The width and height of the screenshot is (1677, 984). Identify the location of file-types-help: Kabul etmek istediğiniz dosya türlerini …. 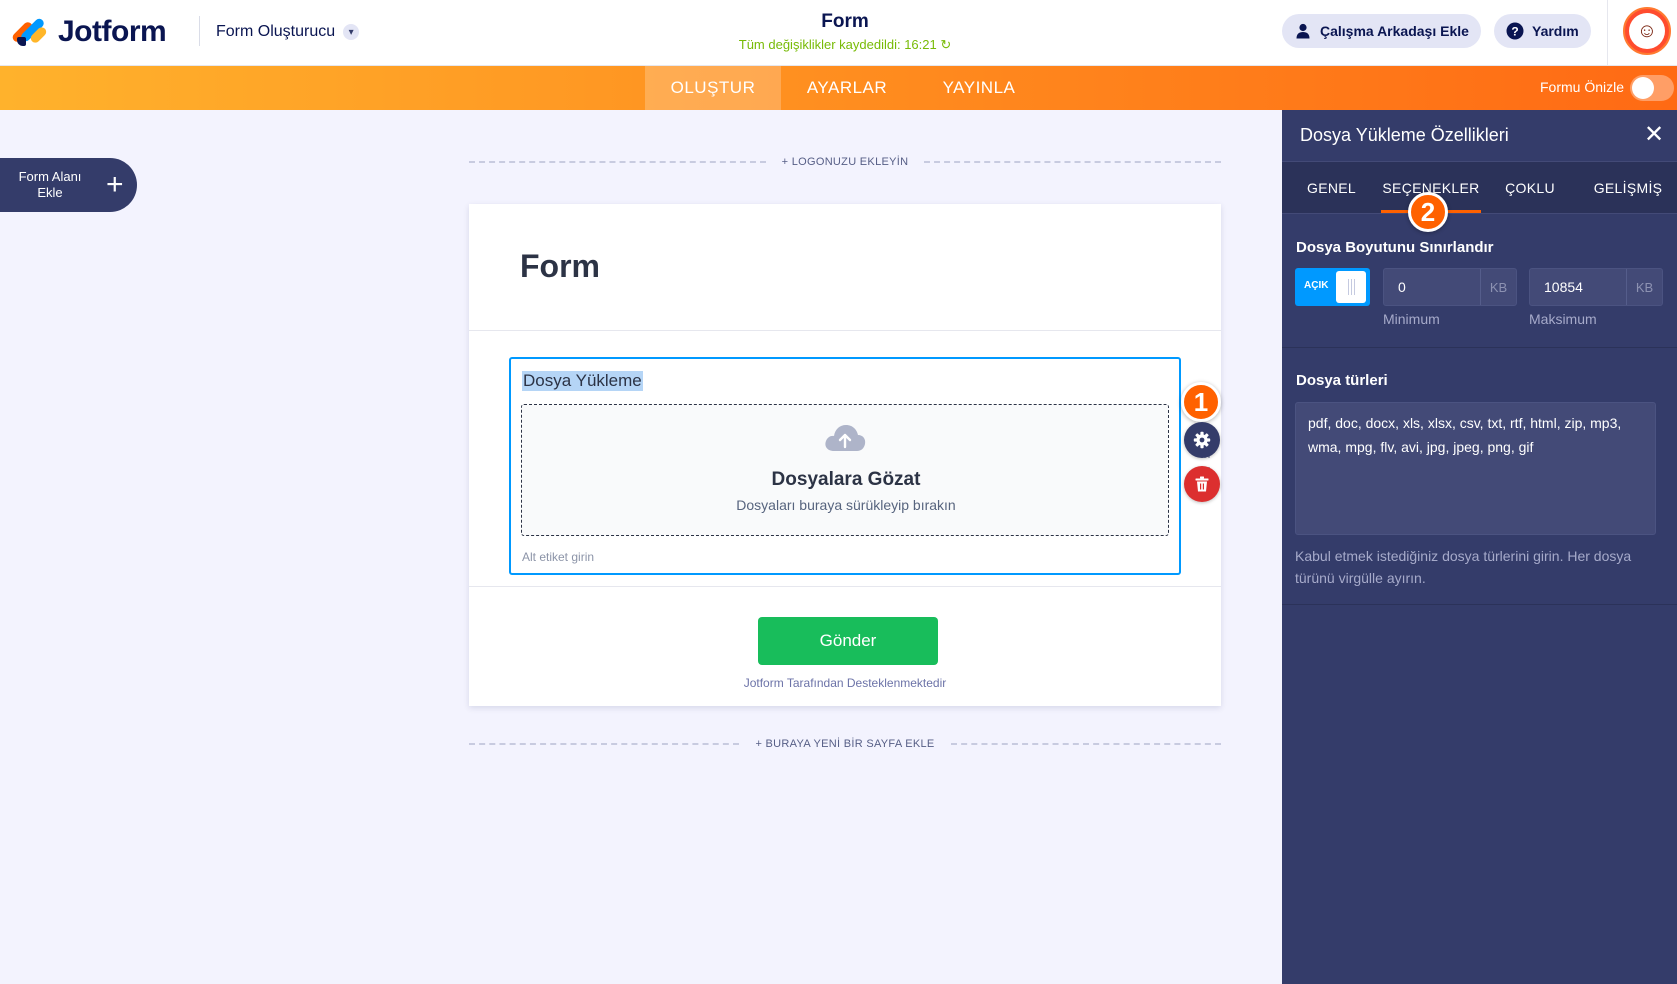
(1463, 567).